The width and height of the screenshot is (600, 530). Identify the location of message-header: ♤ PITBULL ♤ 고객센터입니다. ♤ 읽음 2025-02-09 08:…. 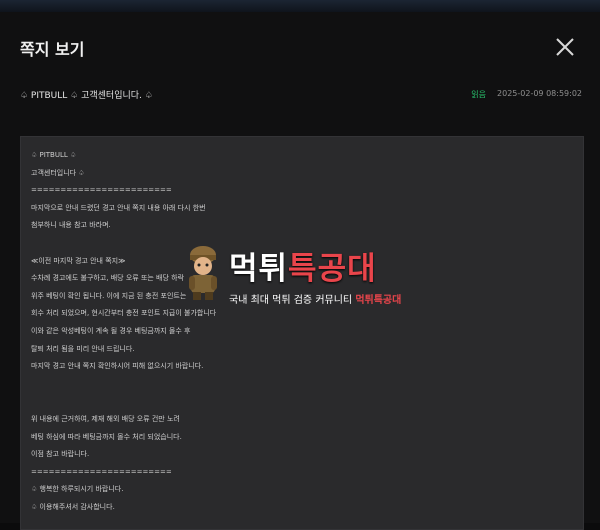
(301, 95).